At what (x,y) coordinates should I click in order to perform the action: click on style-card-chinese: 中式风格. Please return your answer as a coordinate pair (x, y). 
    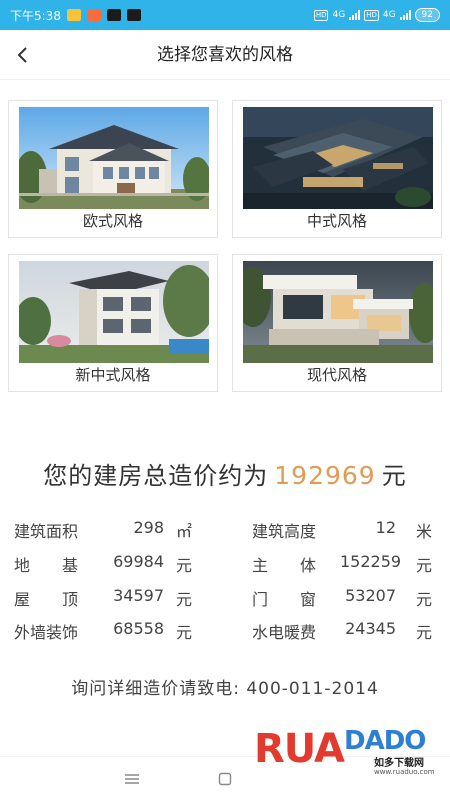
    Looking at the image, I should click on (337, 169).